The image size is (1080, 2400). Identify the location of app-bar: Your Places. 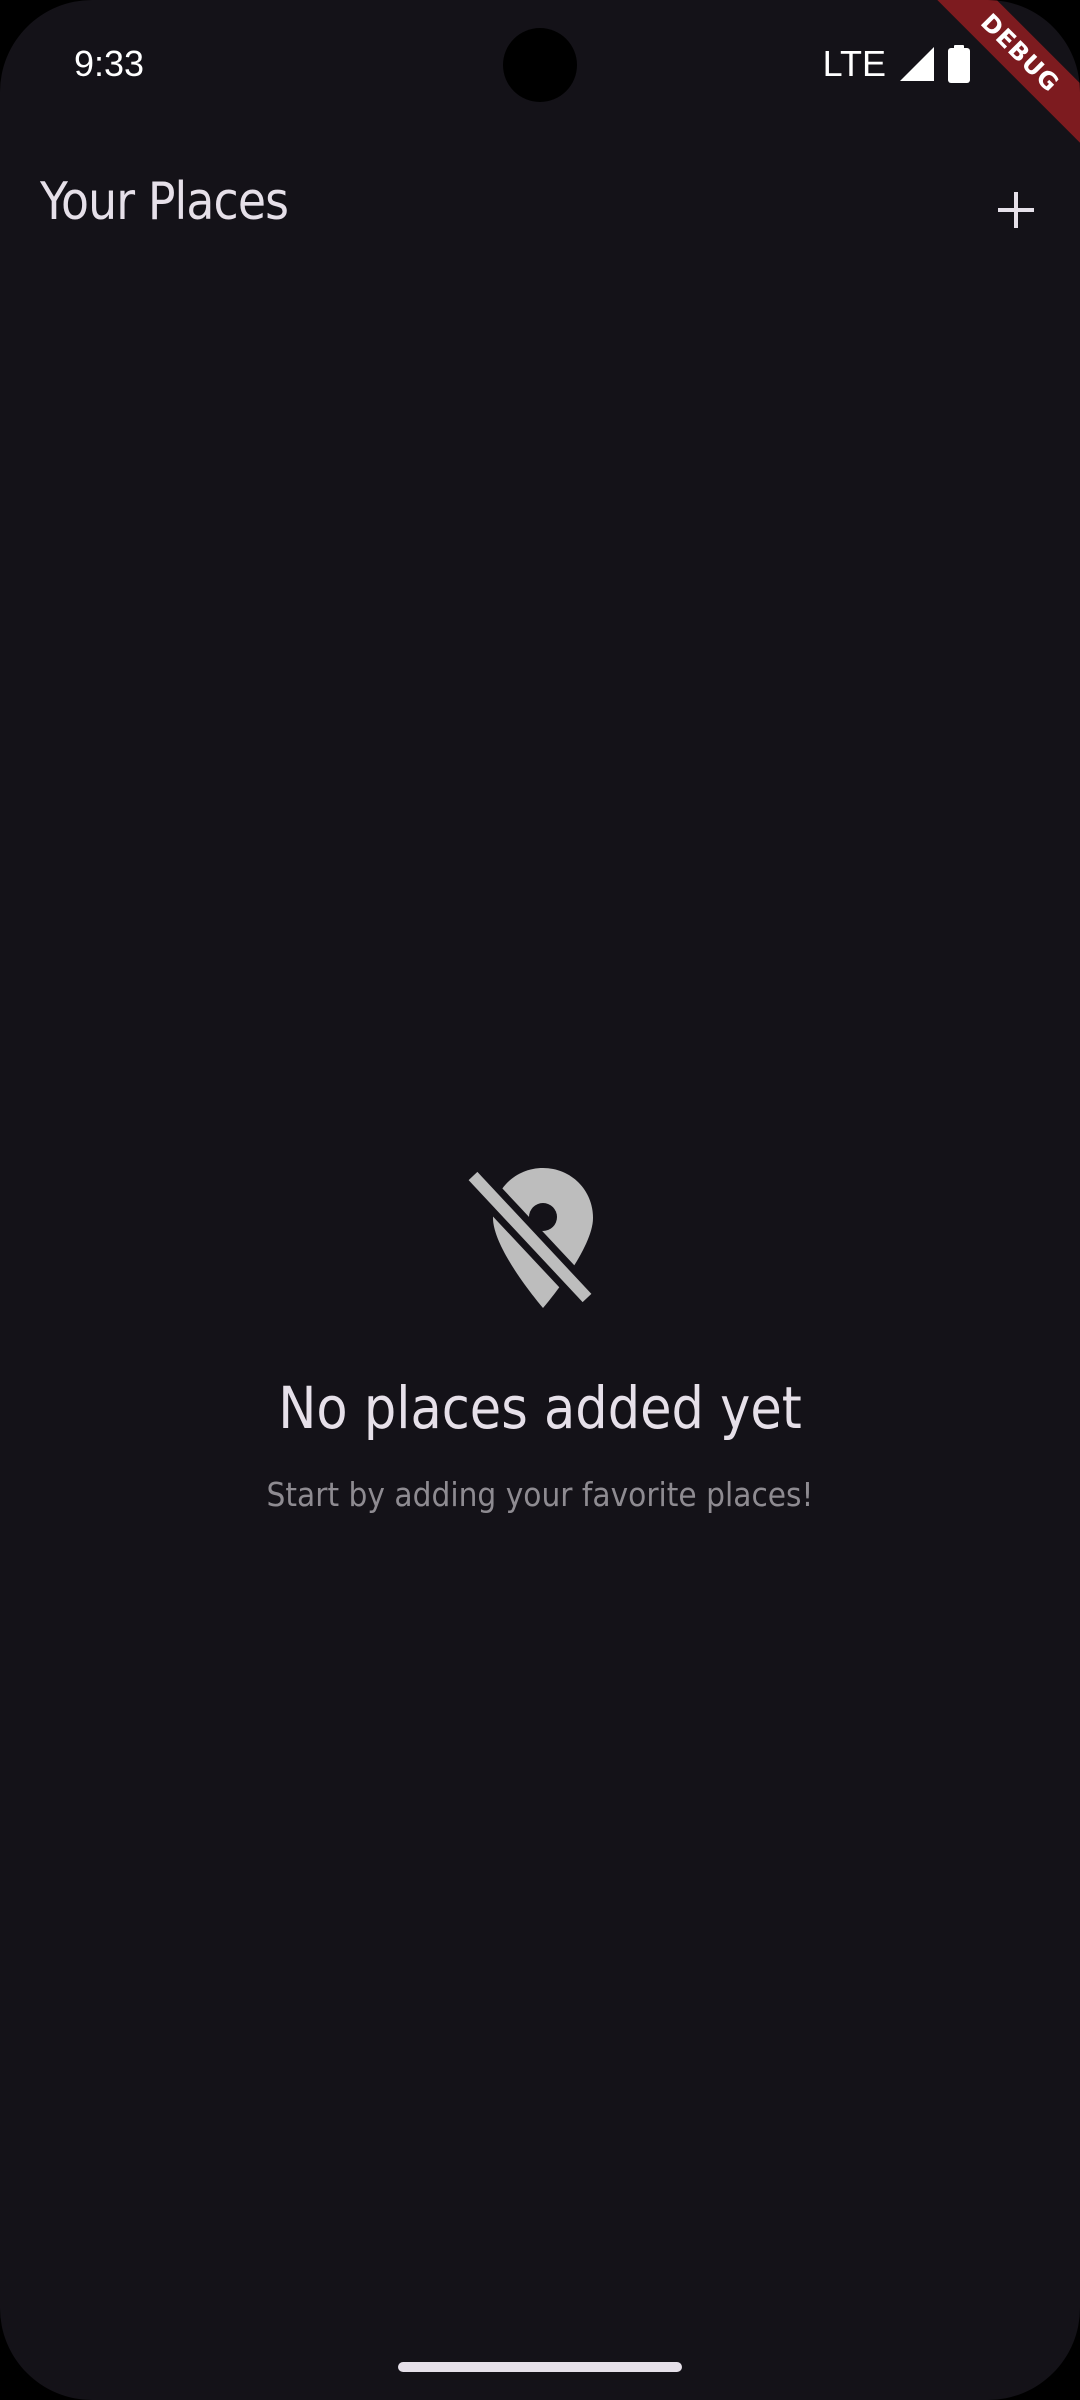
(540, 205).